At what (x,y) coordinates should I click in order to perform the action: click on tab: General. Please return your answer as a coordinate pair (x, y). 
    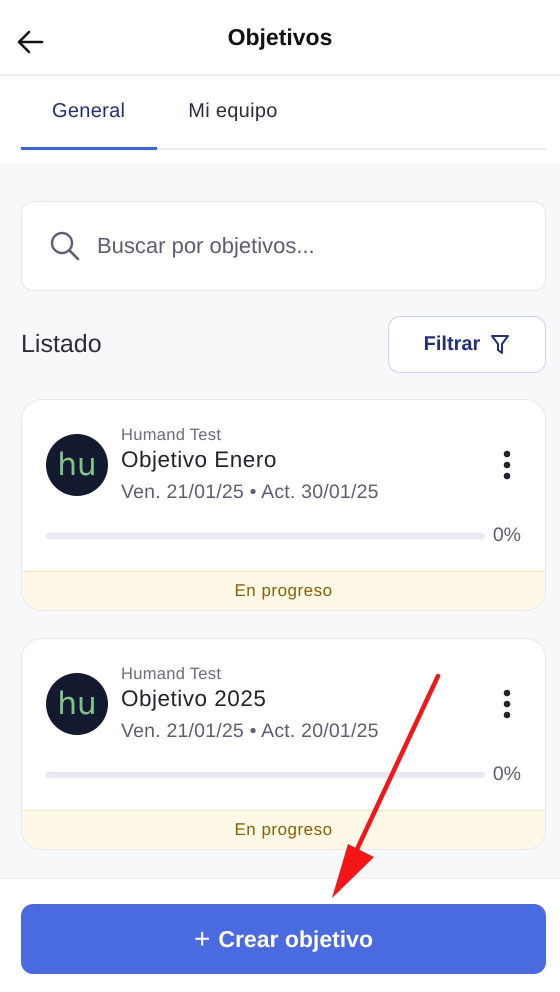
    Looking at the image, I should click on (89, 113).